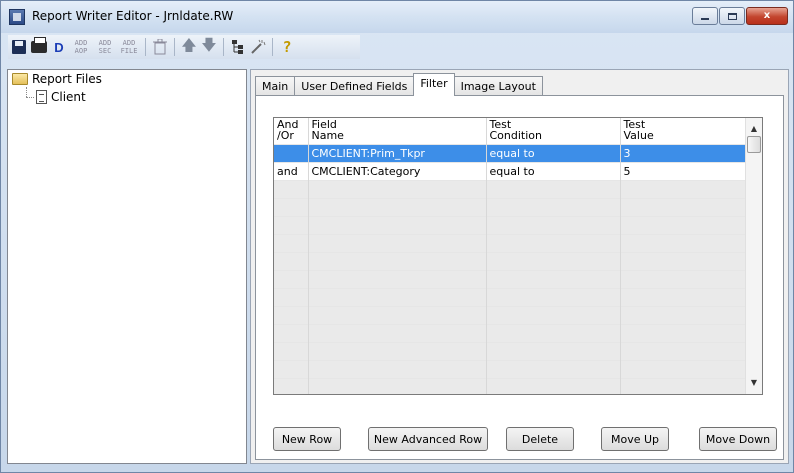 This screenshot has height=473, width=794. I want to click on move-up-toolbar-button: 🡅, so click(189, 46).